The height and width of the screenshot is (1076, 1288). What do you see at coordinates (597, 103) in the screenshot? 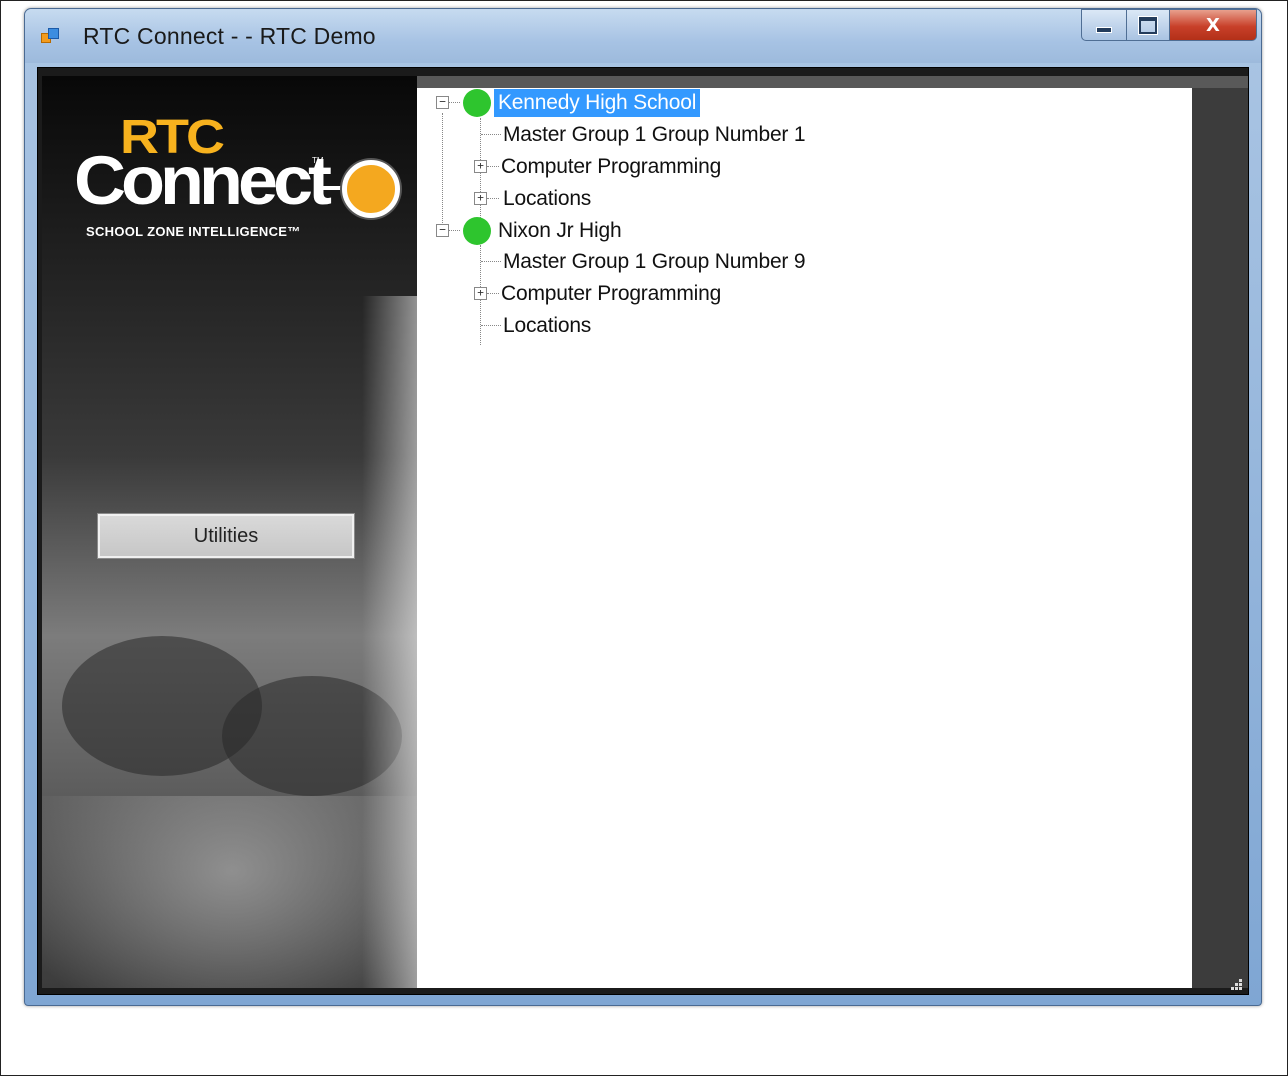
I see `tree-node-school: Kennedy High School` at bounding box center [597, 103].